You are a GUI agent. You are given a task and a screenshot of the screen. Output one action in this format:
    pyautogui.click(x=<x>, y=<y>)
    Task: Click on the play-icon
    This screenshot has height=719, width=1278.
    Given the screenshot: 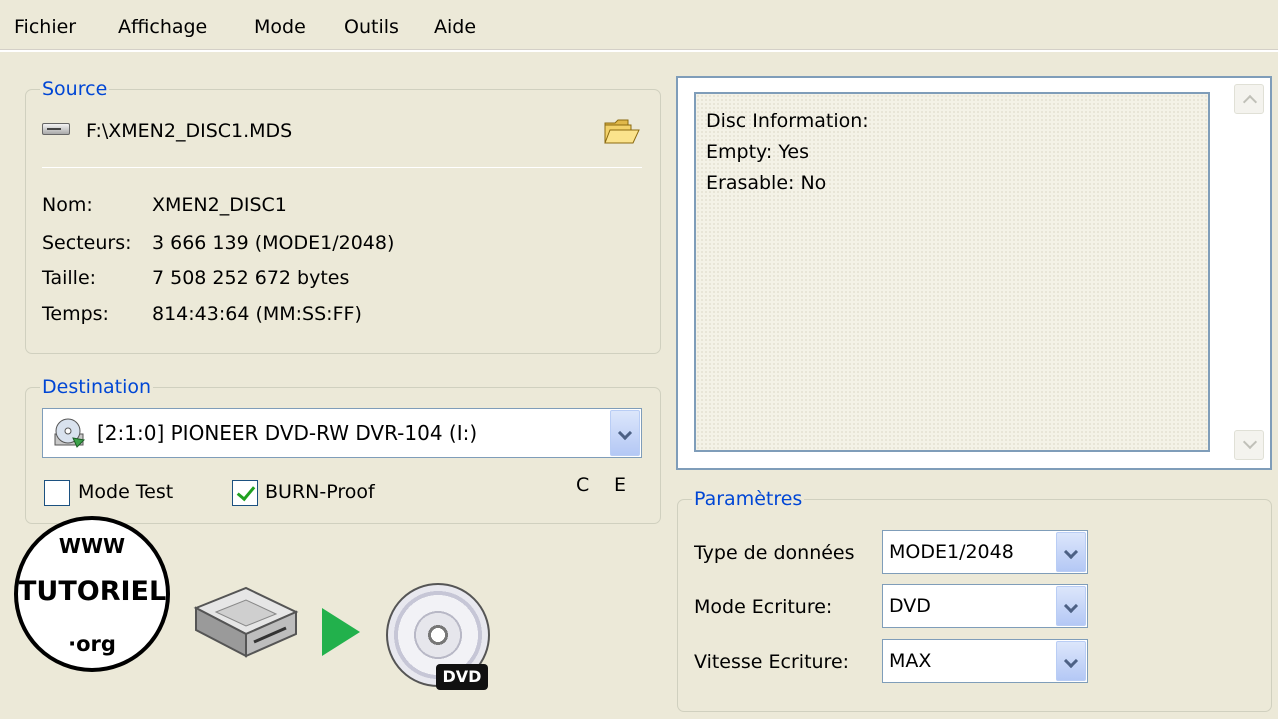 What is the action you would take?
    pyautogui.click(x=341, y=632)
    